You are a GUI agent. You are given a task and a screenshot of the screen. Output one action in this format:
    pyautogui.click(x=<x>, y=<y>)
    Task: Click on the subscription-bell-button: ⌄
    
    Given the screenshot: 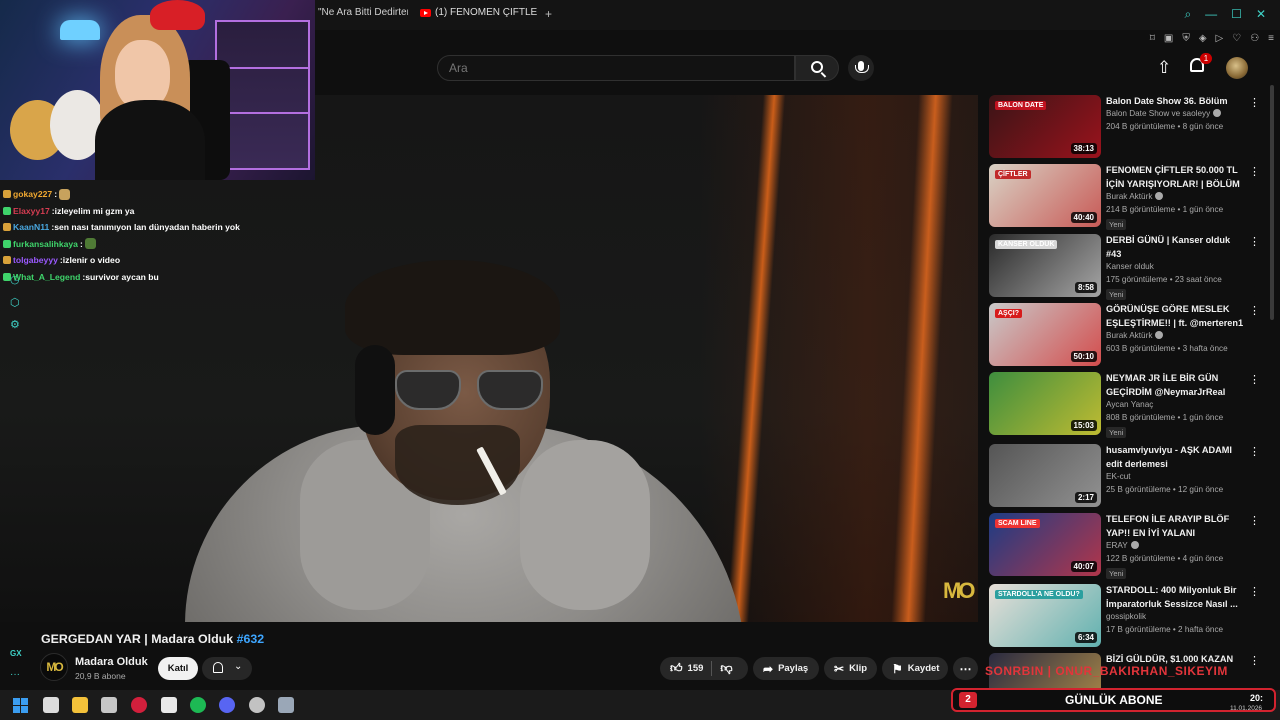 What is the action you would take?
    pyautogui.click(x=227, y=668)
    